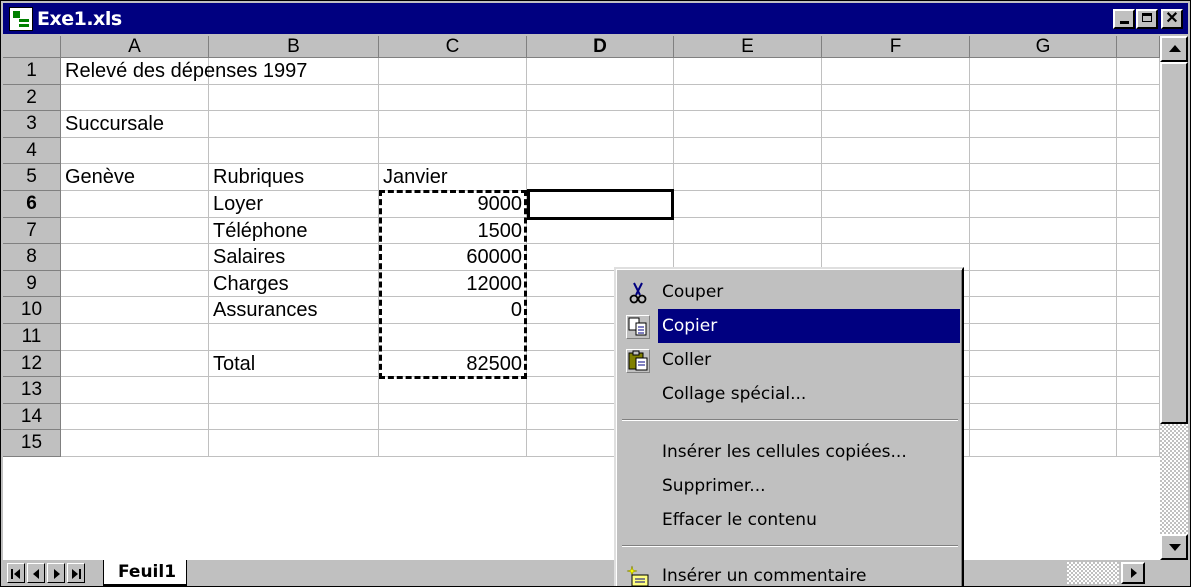  I want to click on menu-item-couper: Couper, so click(790, 292).